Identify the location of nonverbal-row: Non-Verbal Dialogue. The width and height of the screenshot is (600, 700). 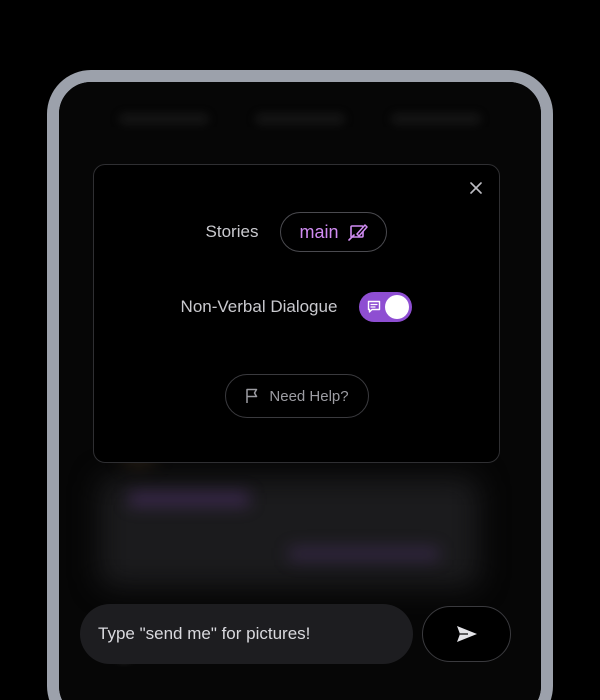
(296, 307).